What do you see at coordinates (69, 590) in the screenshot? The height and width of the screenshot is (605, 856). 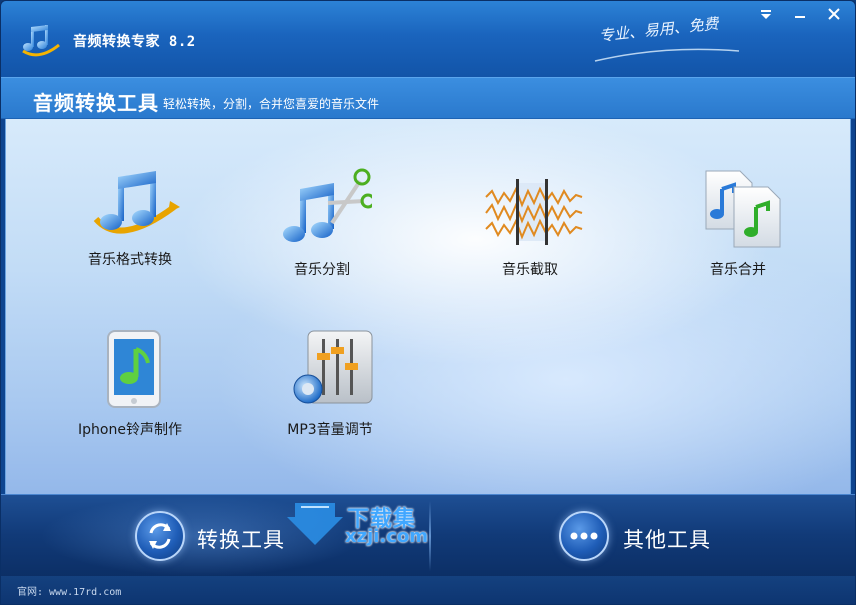 I see `website-link: 官网: www.17rd.com` at bounding box center [69, 590].